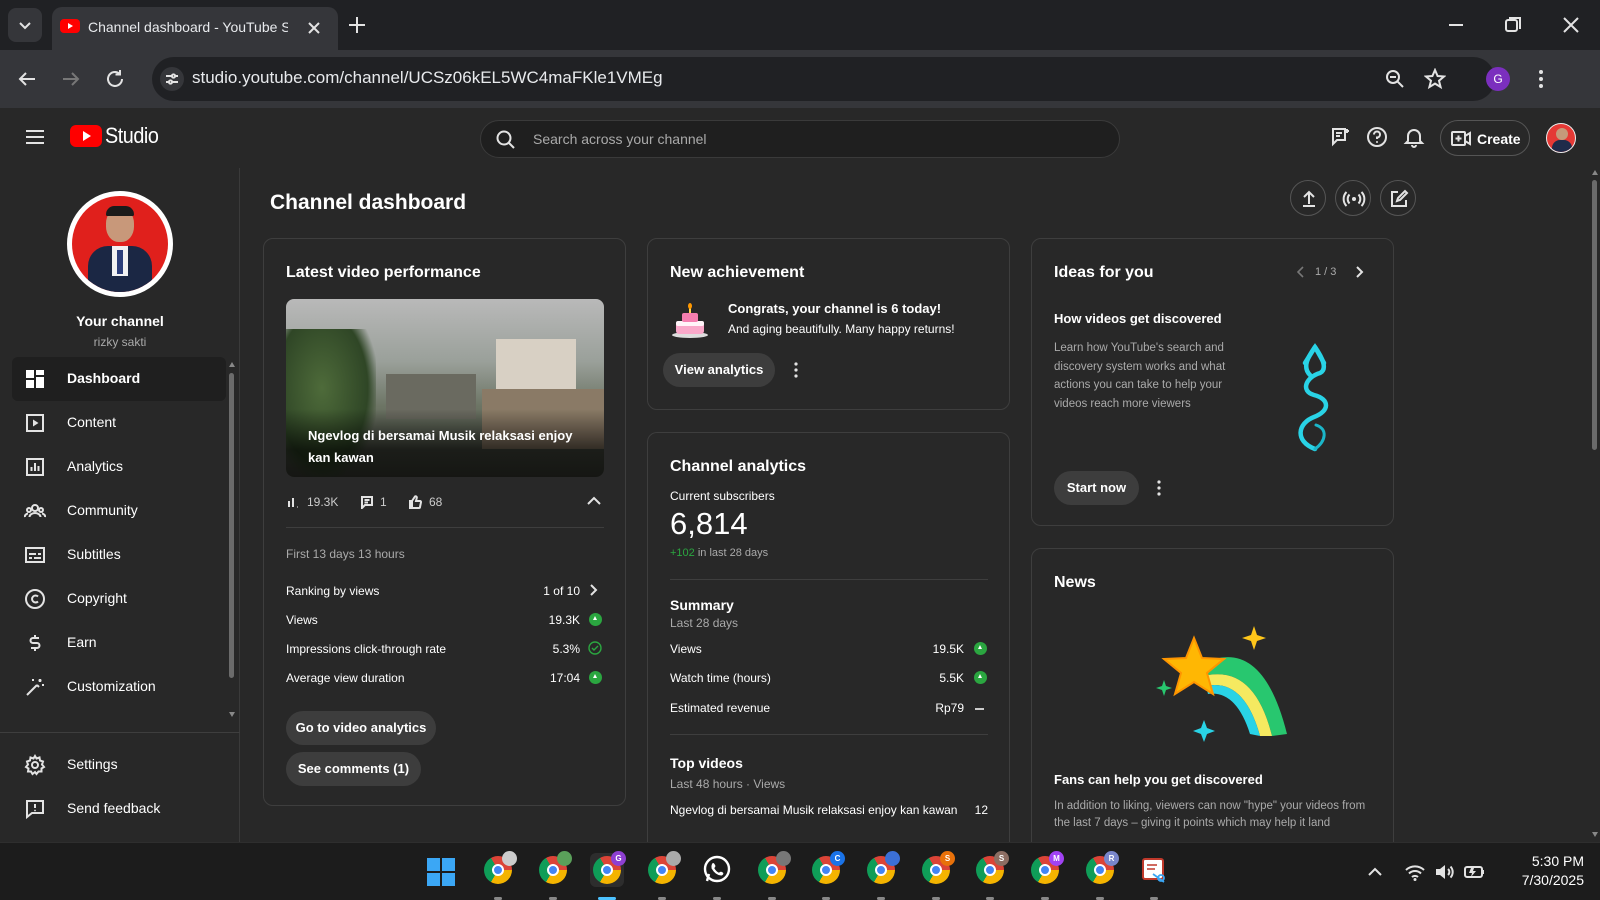 This screenshot has width=1600, height=900. I want to click on go-live-button, so click(1353, 198).